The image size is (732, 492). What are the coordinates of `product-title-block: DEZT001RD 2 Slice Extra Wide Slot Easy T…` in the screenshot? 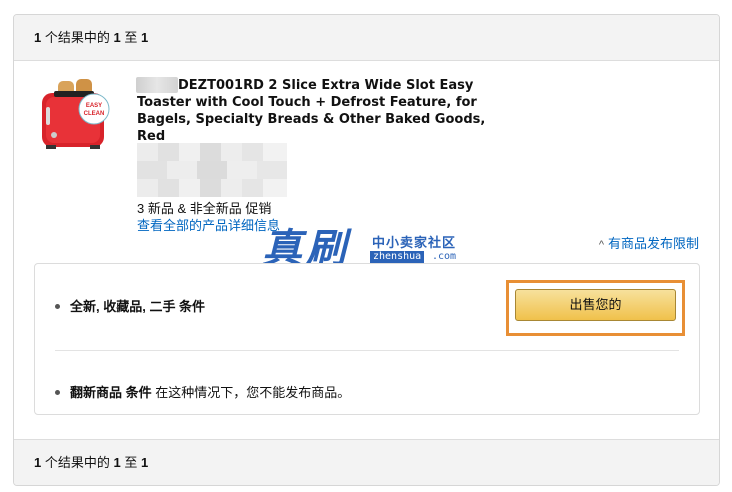 It's located at (317, 111).